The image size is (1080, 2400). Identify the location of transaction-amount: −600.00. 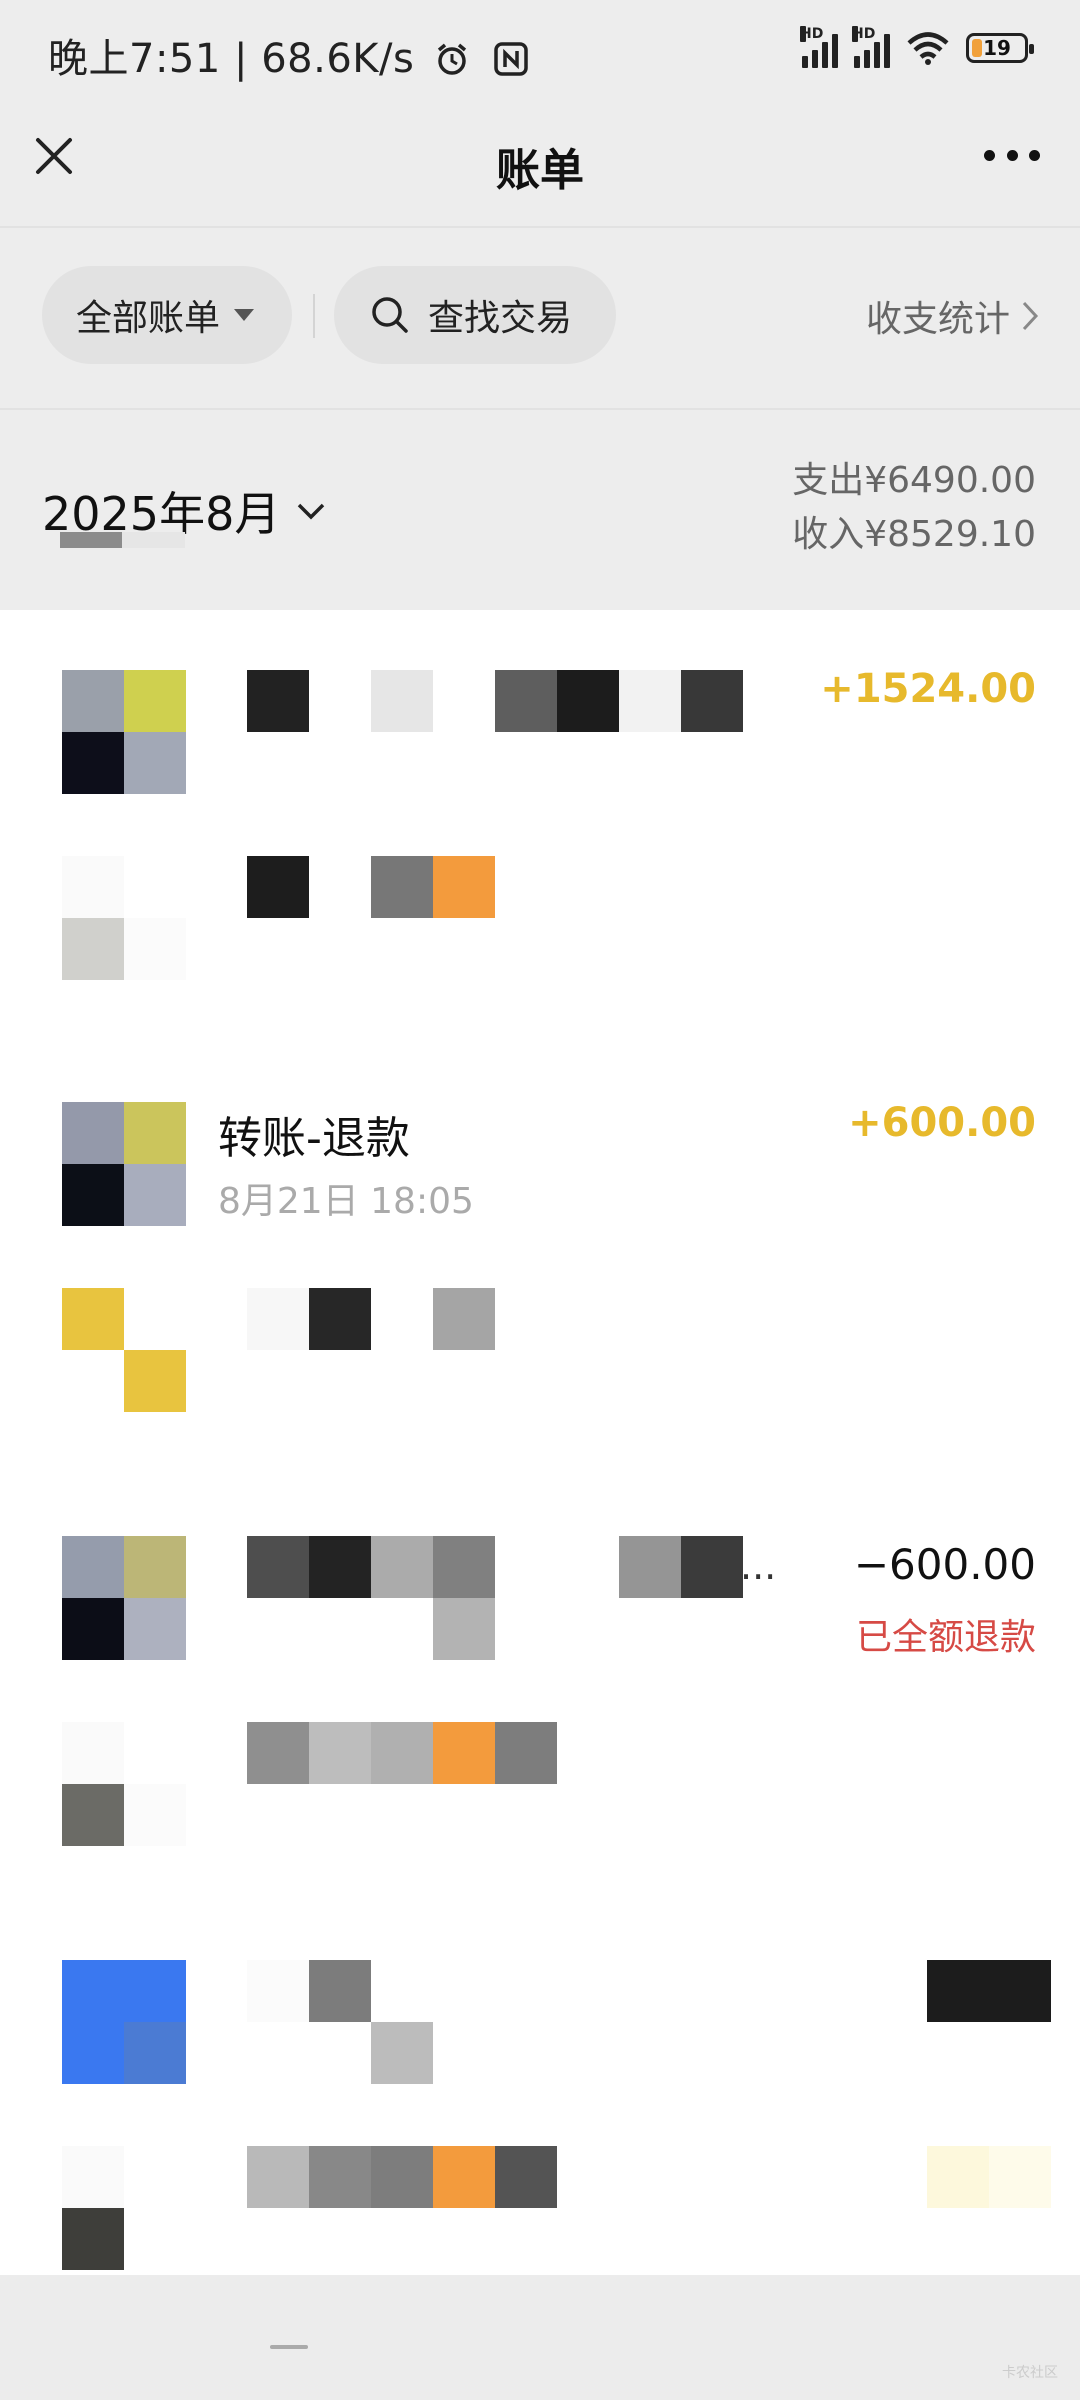
(944, 1564).